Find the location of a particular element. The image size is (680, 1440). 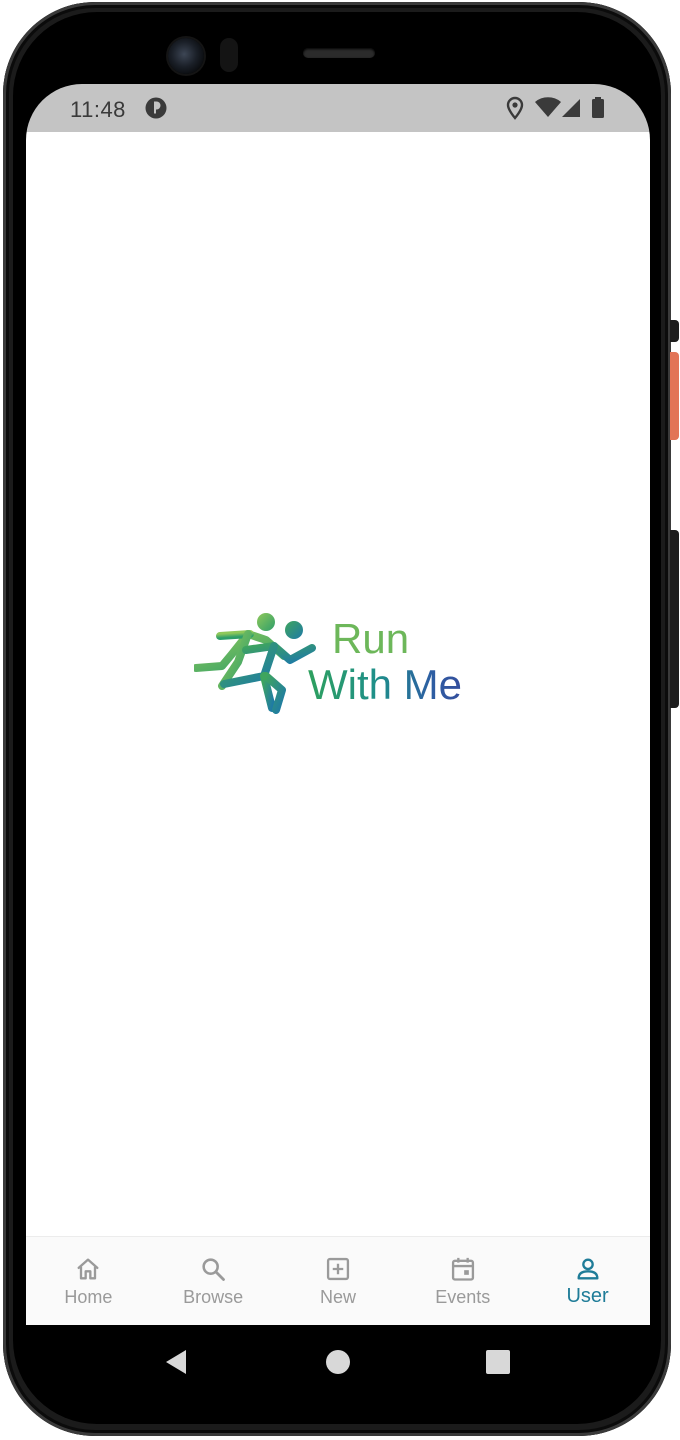

person-icon is located at coordinates (588, 1269).